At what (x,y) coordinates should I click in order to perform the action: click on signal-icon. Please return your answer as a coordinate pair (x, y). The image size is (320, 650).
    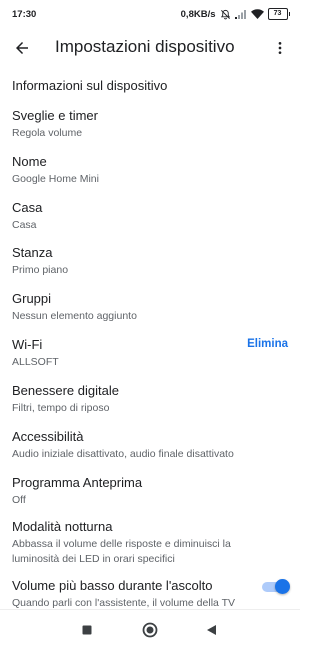
    Looking at the image, I should click on (240, 14).